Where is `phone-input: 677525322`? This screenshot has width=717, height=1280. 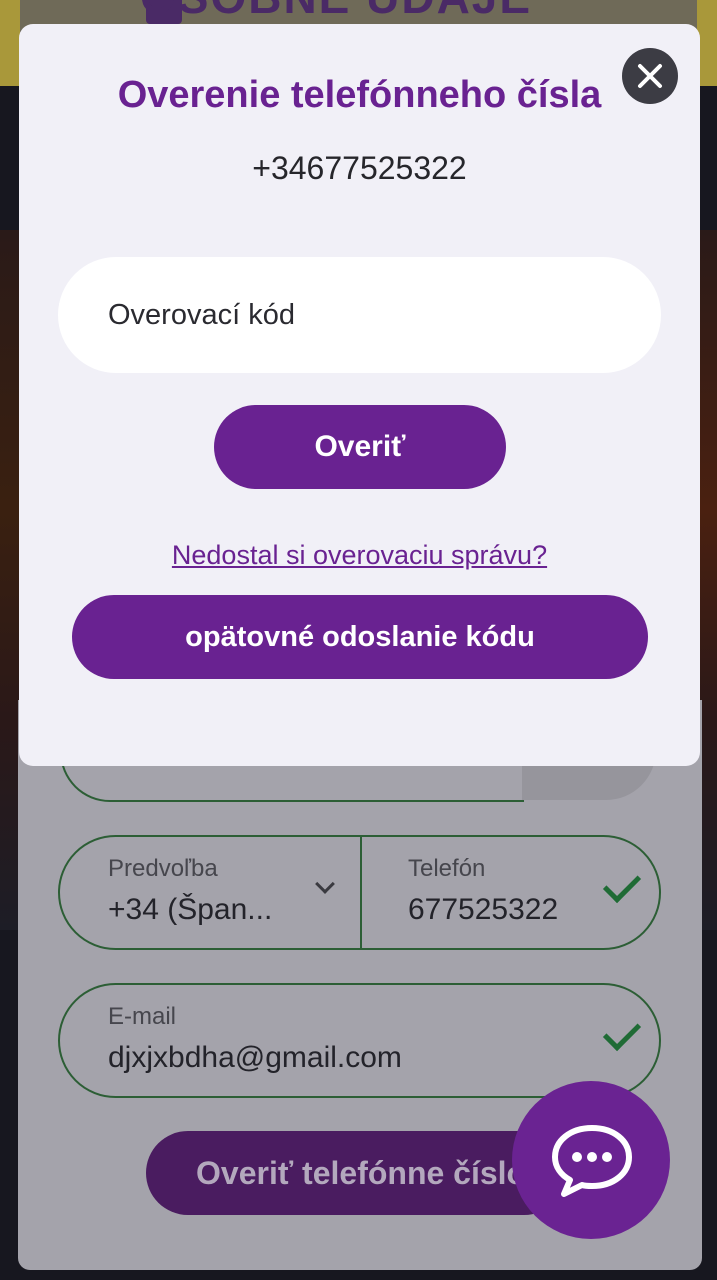
phone-input: 677525322 is located at coordinates (495, 910).